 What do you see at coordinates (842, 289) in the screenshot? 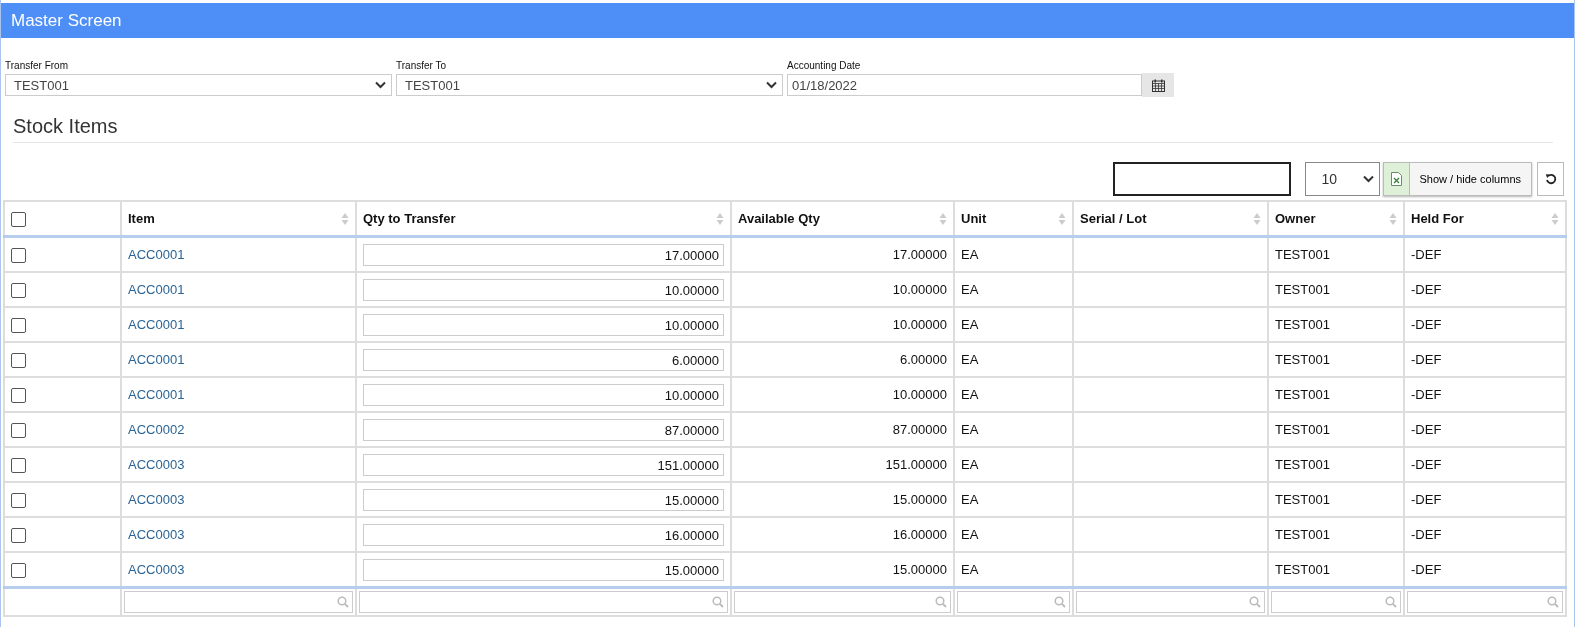
I see `table-cell: 10.00000` at bounding box center [842, 289].